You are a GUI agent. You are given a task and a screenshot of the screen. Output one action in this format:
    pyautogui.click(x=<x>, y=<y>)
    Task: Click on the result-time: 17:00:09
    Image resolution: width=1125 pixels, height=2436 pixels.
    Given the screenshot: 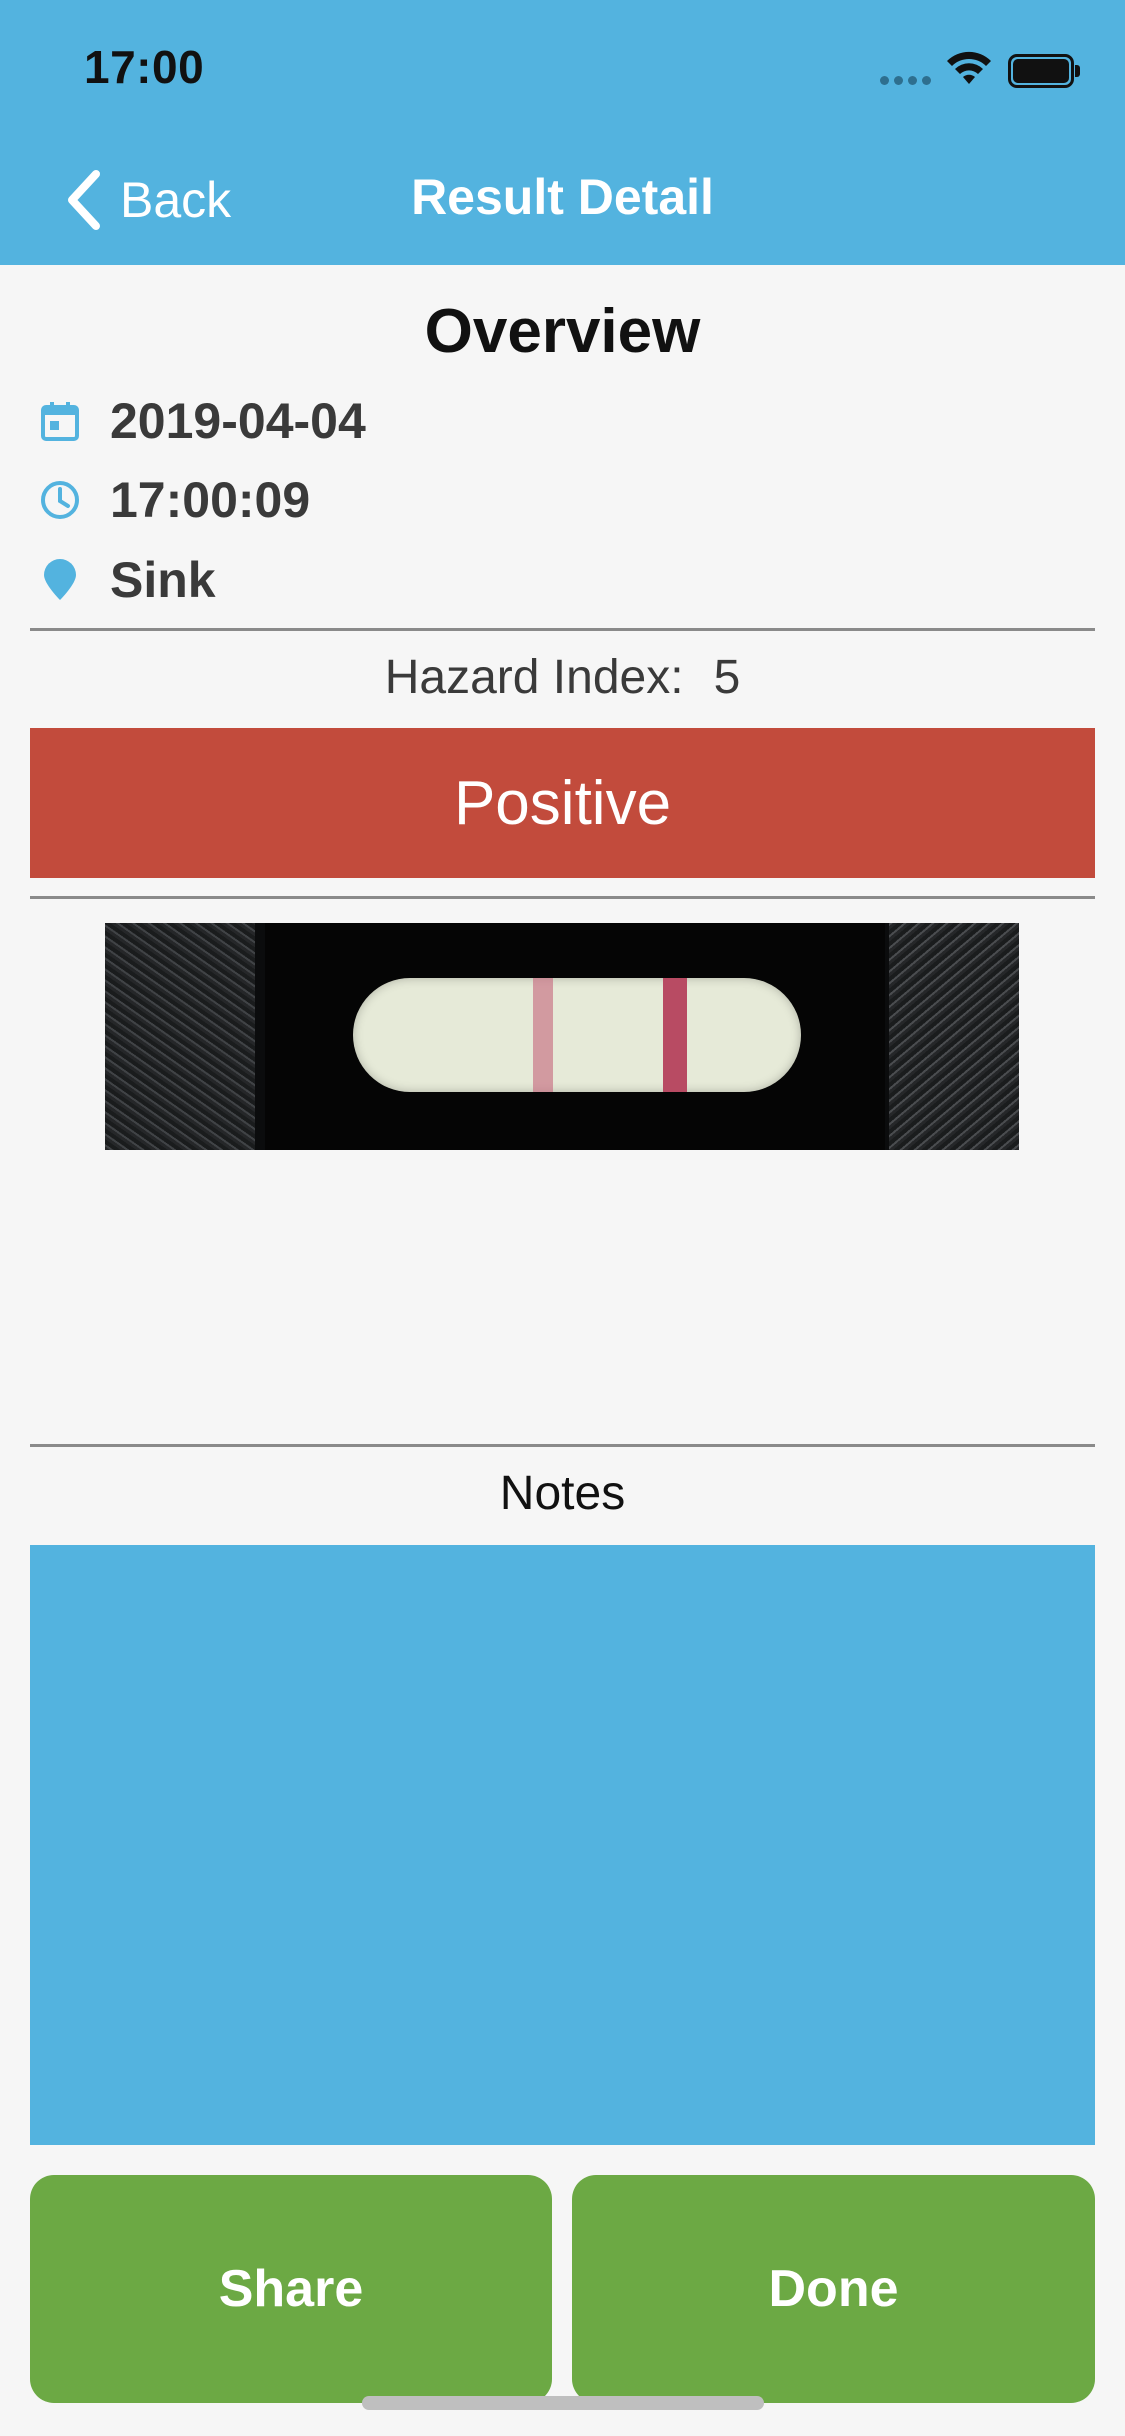 What is the action you would take?
    pyautogui.click(x=210, y=500)
    